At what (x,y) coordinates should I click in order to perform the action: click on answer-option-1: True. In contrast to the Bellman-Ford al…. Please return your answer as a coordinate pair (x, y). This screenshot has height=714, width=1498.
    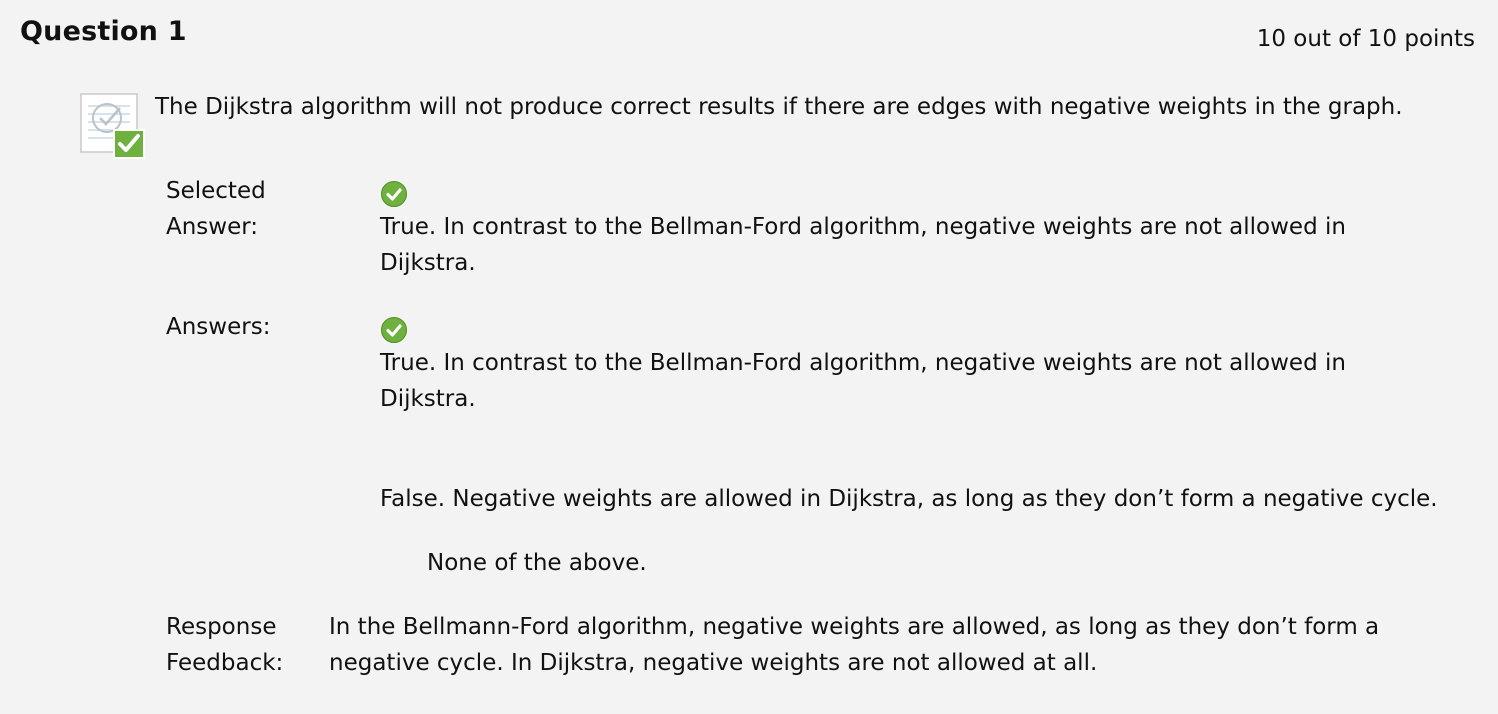
    Looking at the image, I should click on (863, 381).